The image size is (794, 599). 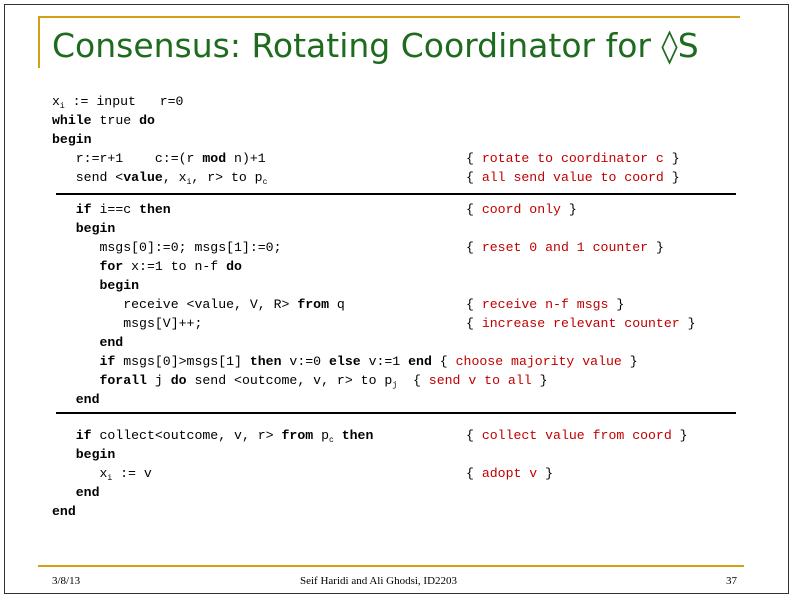 I want to click on code-line: if i==c then, so click(x=111, y=209).